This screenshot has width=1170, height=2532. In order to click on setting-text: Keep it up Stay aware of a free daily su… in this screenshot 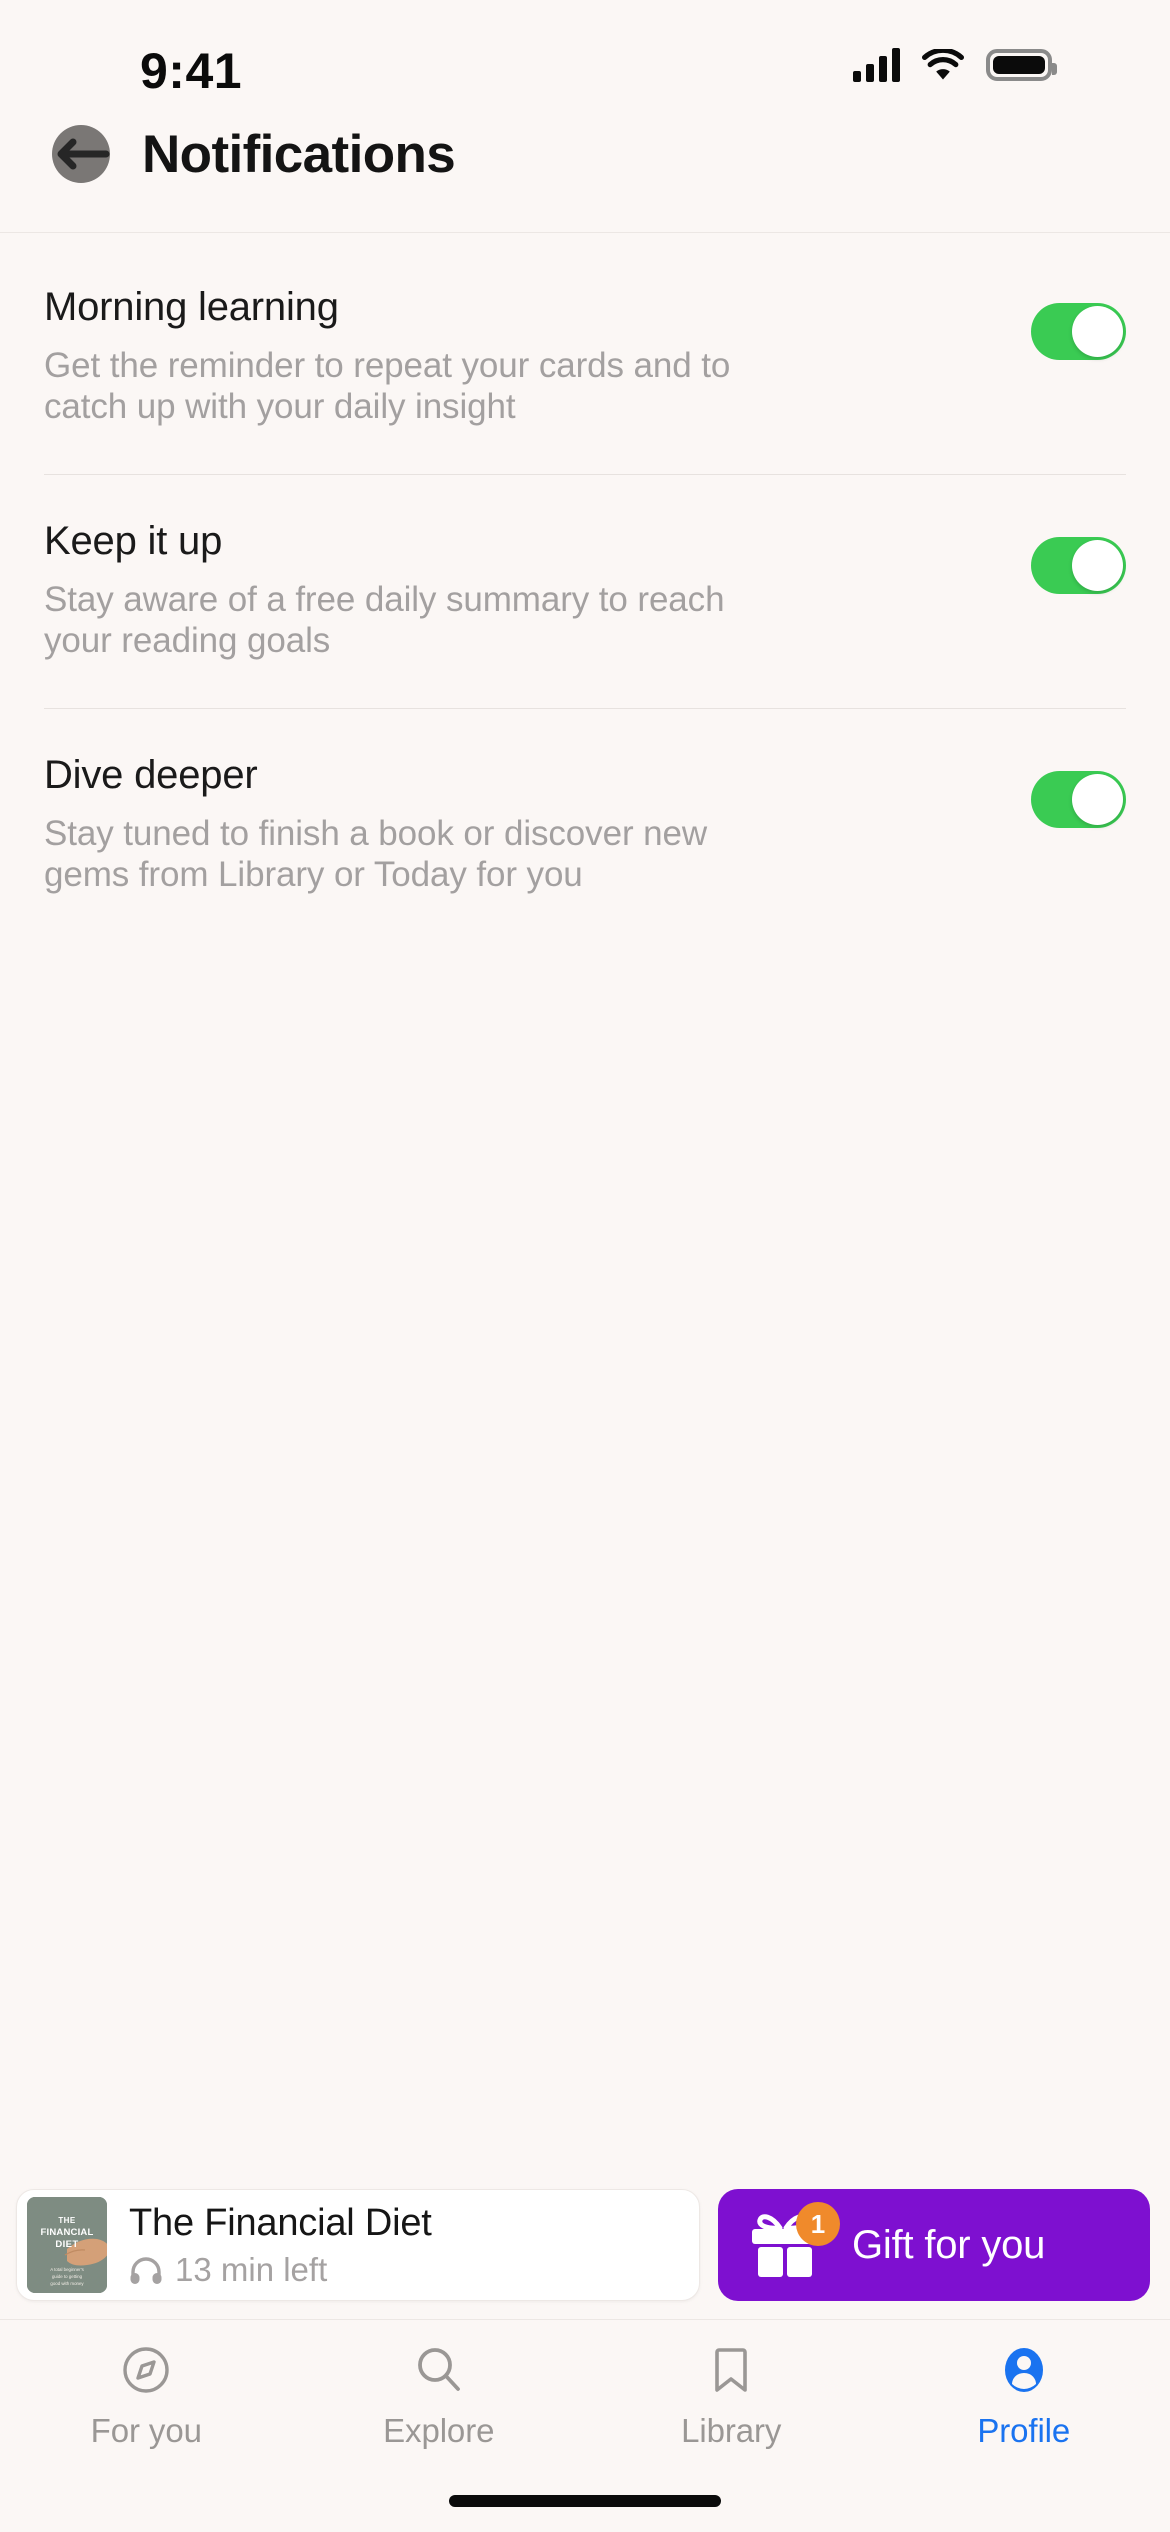, I will do `click(537, 590)`.